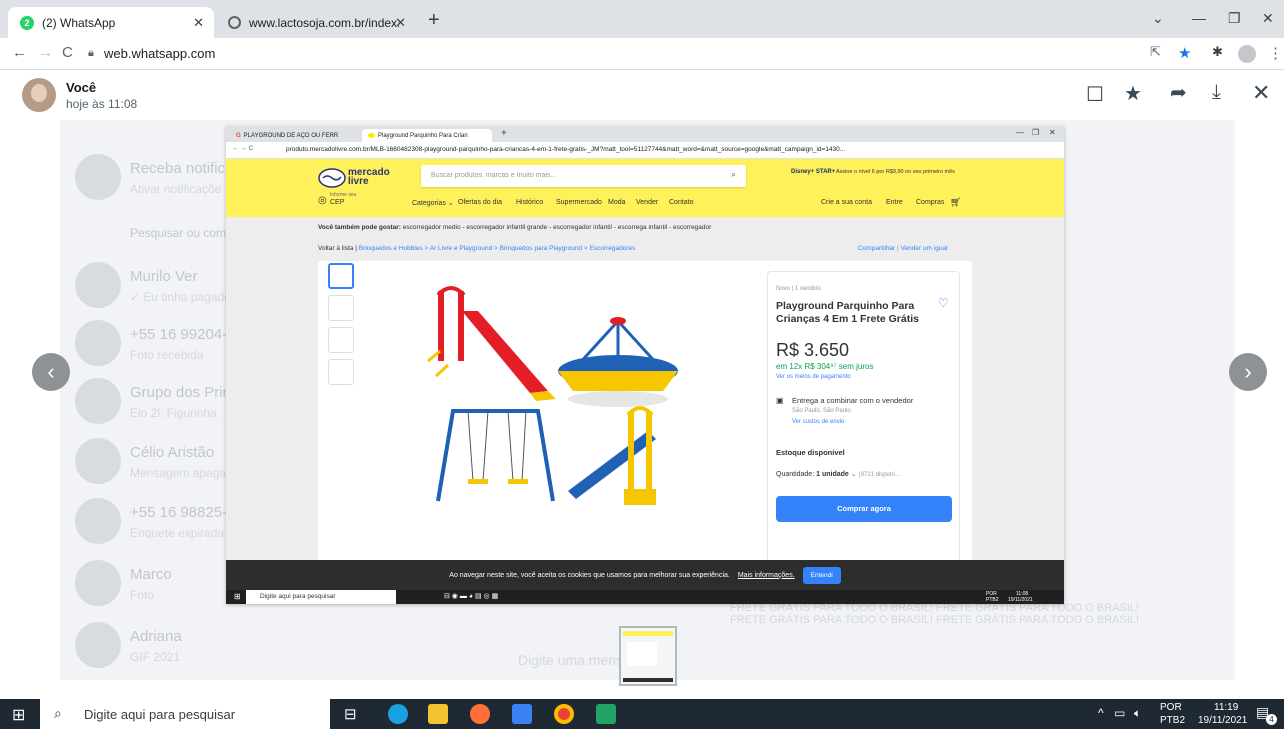 The image size is (1284, 729). I want to click on buy-now-button: Comprar agora, so click(864, 509).